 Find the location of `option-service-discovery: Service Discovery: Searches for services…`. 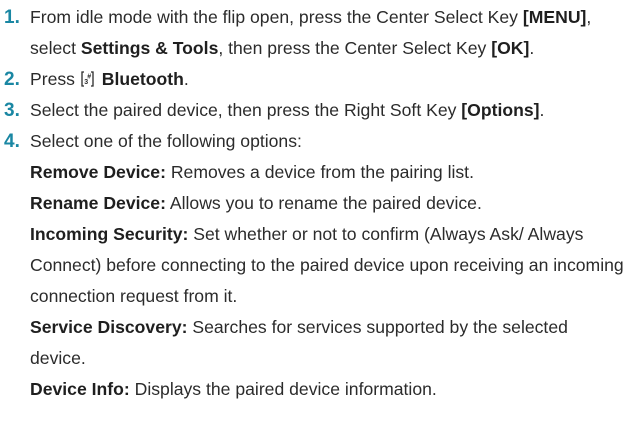

option-service-discovery: Service Discovery: Searches for services… is located at coordinates (316, 343).